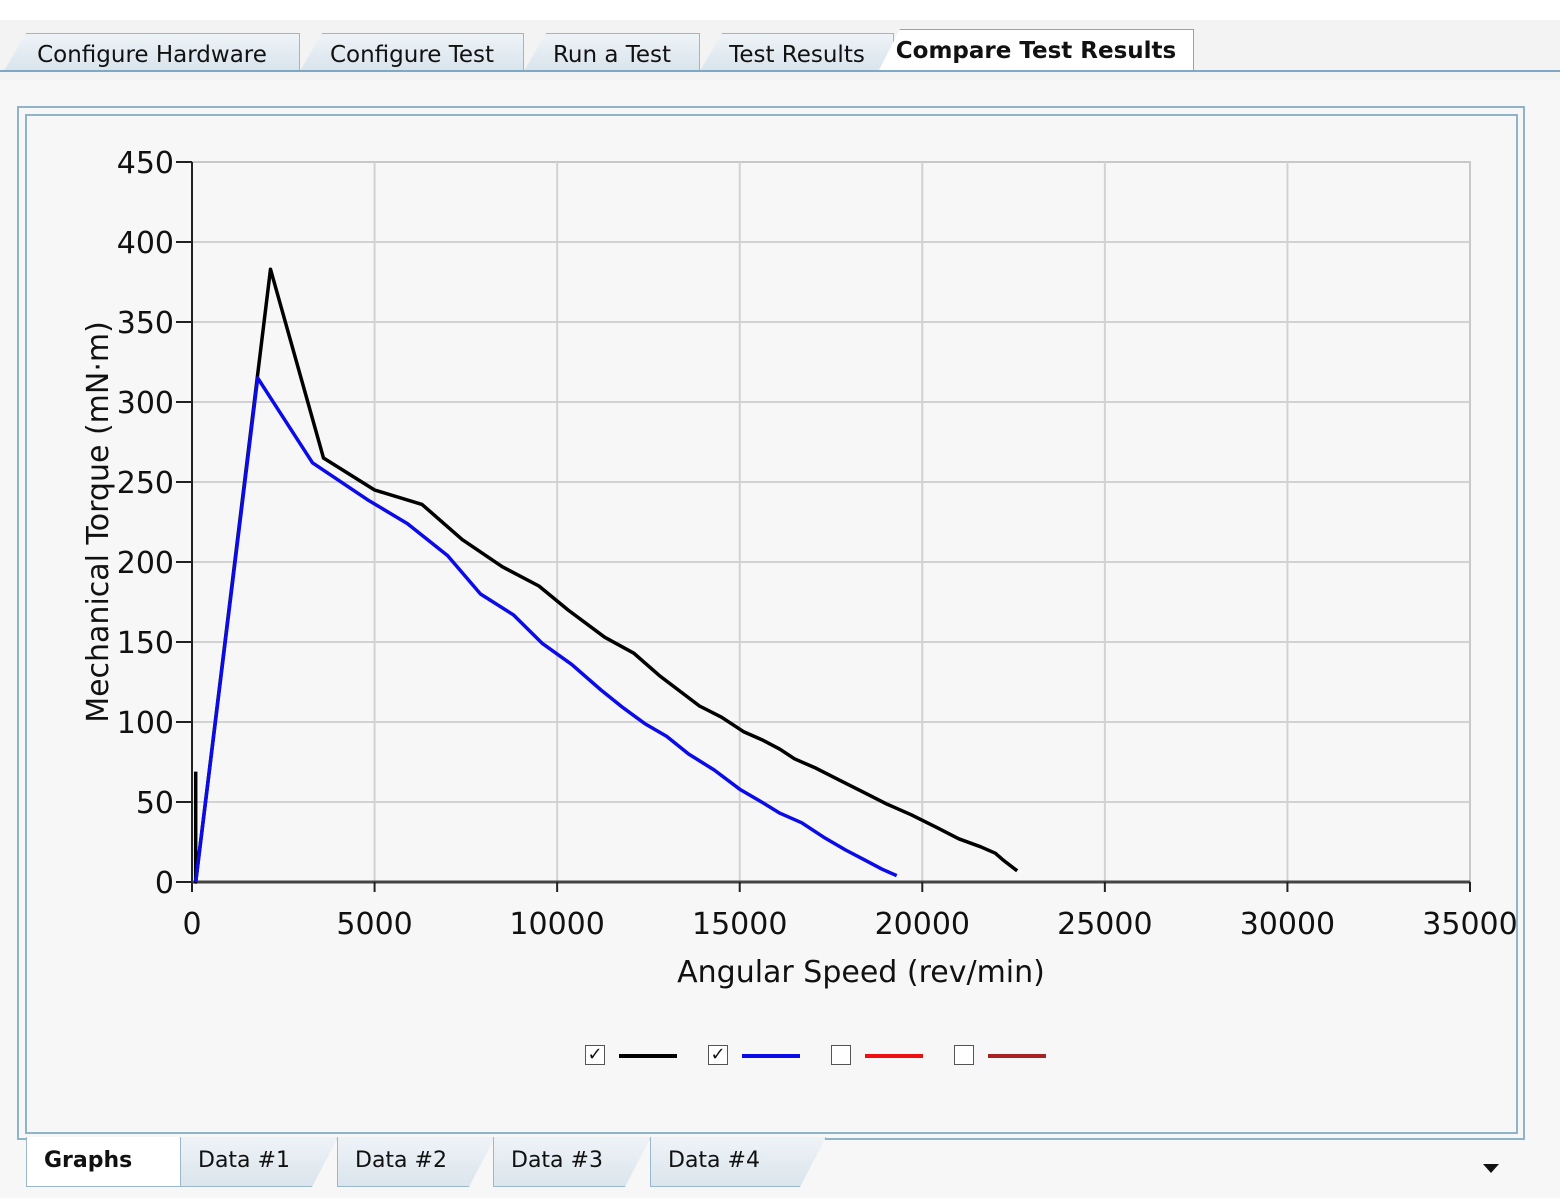  What do you see at coordinates (1287, 924) in the screenshot?
I see `x-tick-label: 30000` at bounding box center [1287, 924].